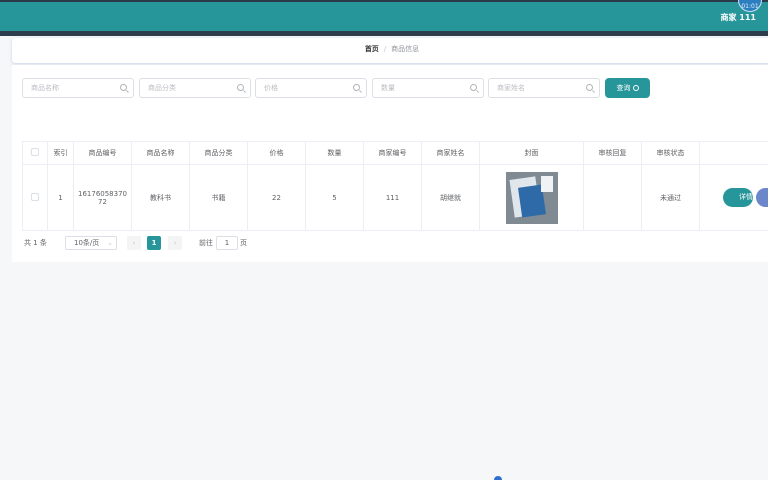  Describe the element at coordinates (405, 49) in the screenshot. I see `breadcrumb-current: 商品信息` at that location.